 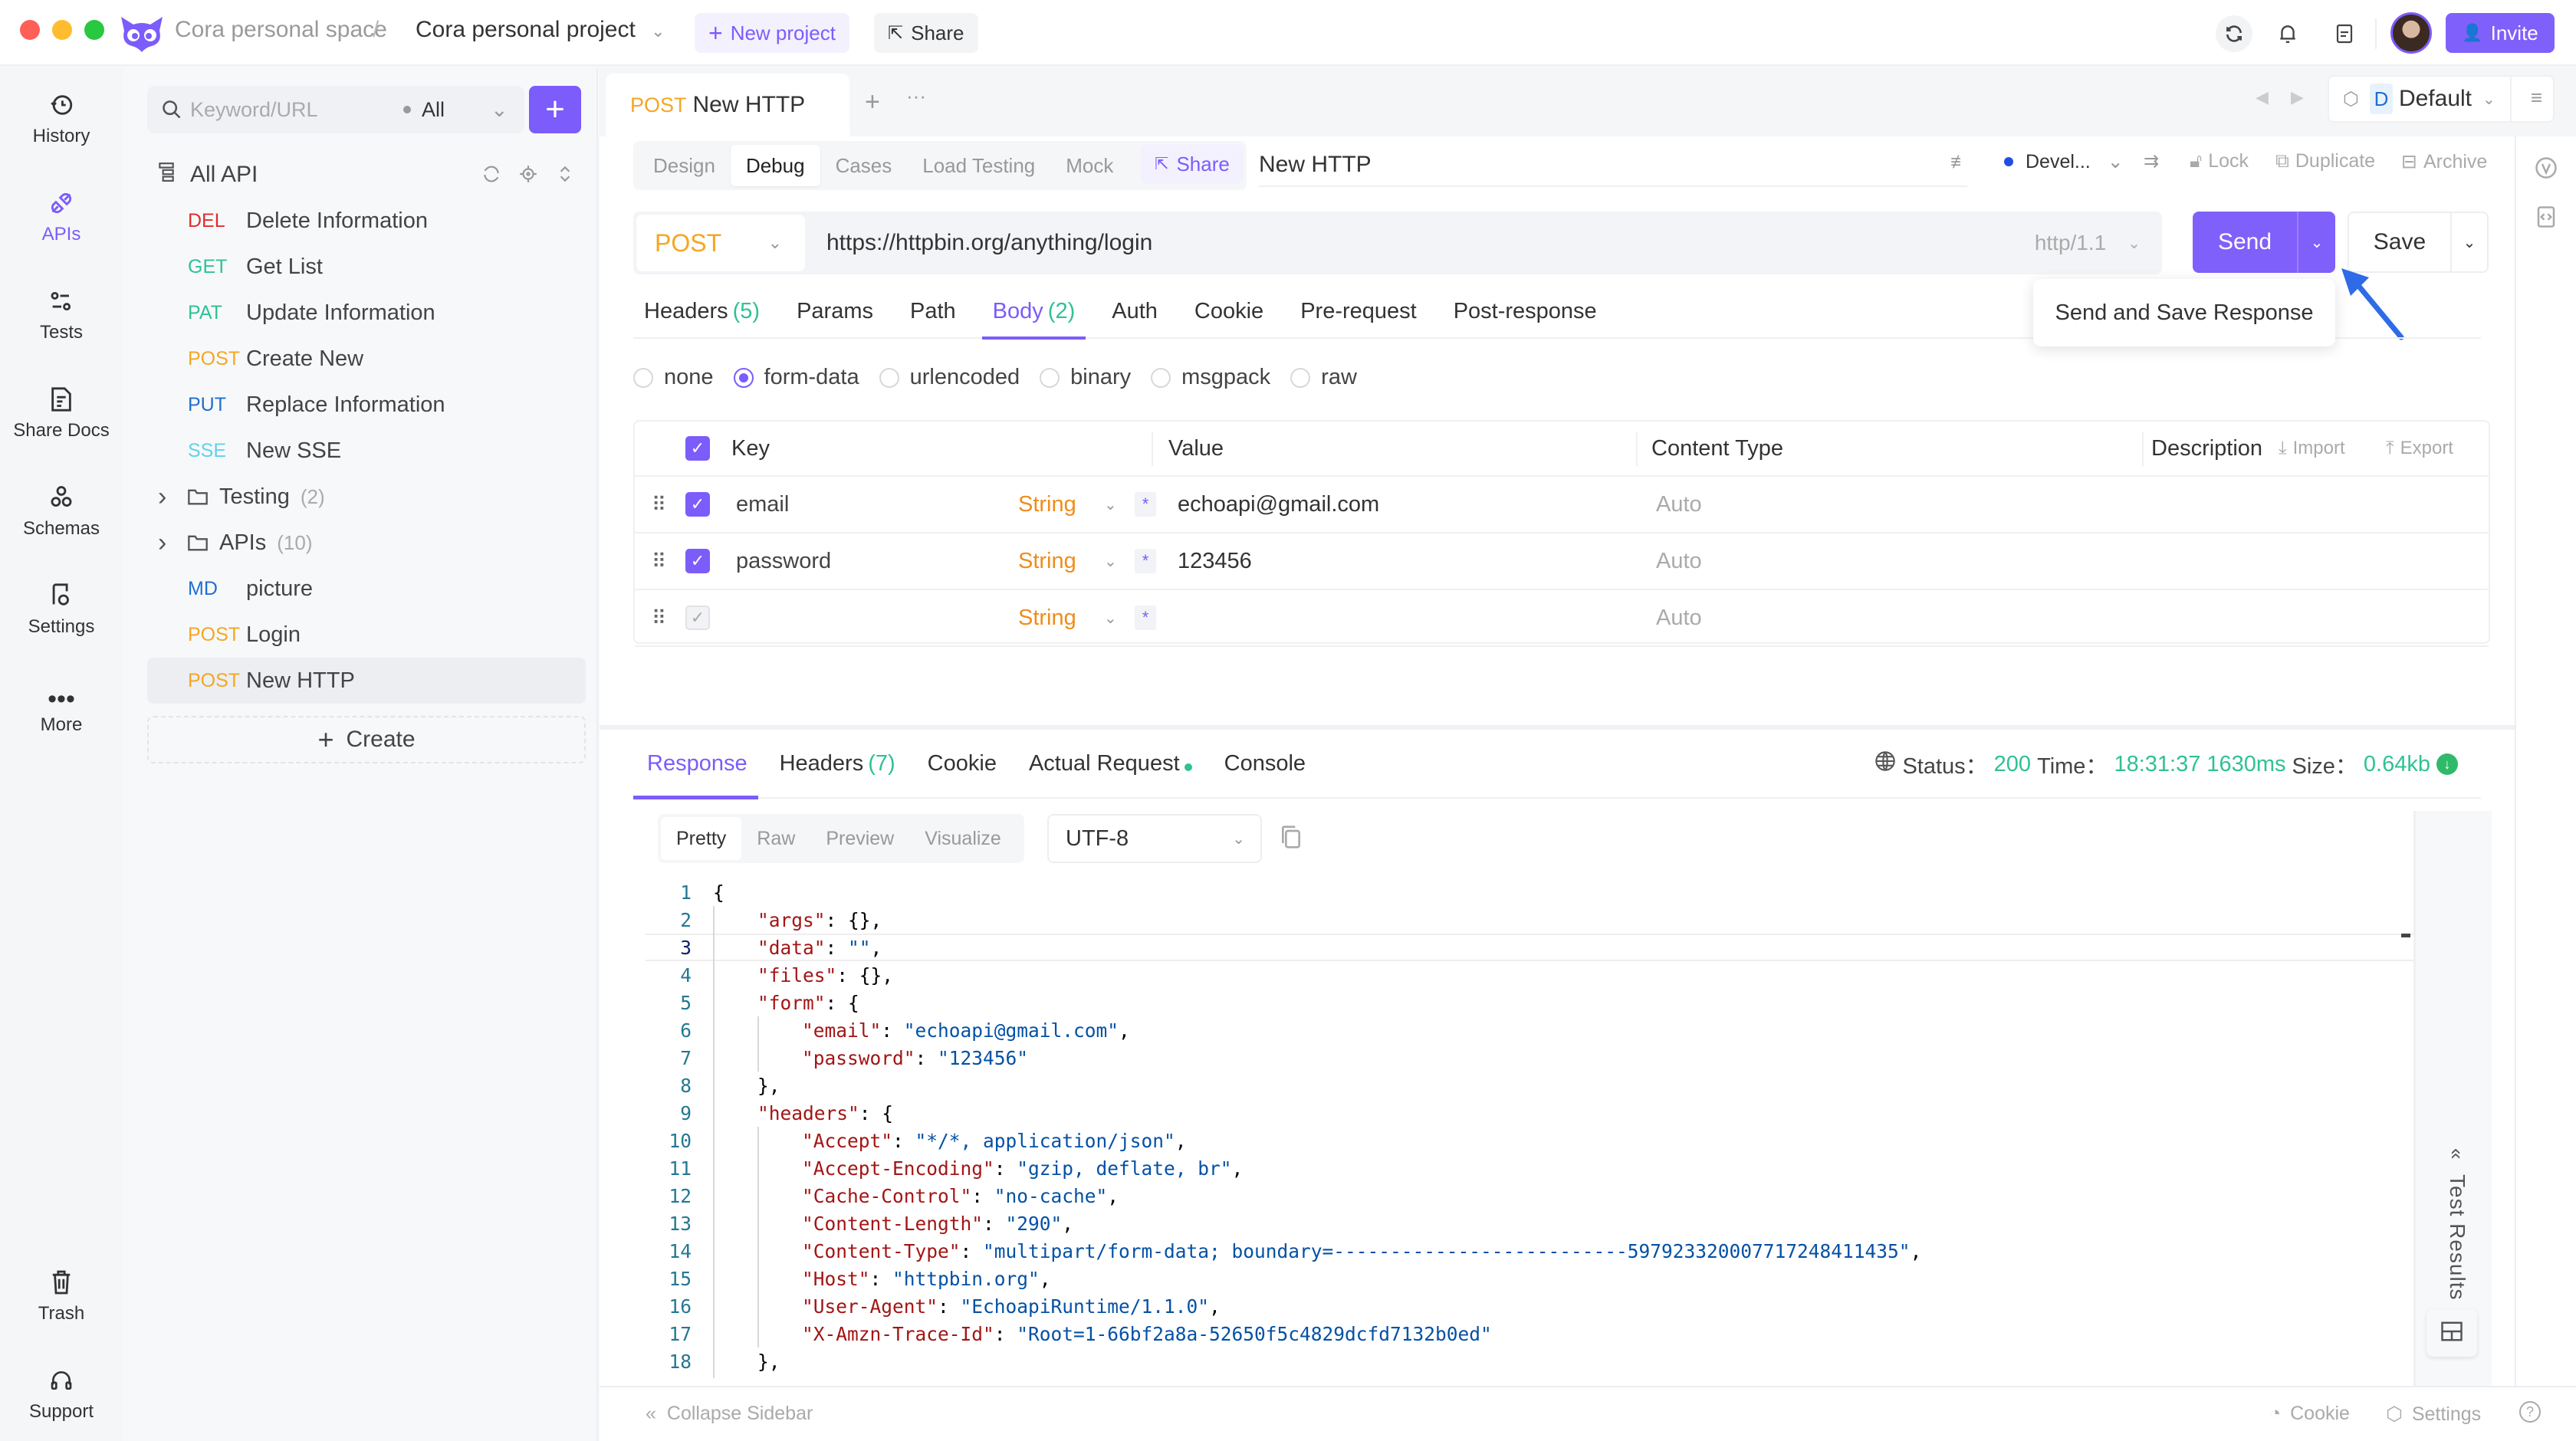 I want to click on mode-debug: Debug, so click(x=775, y=165).